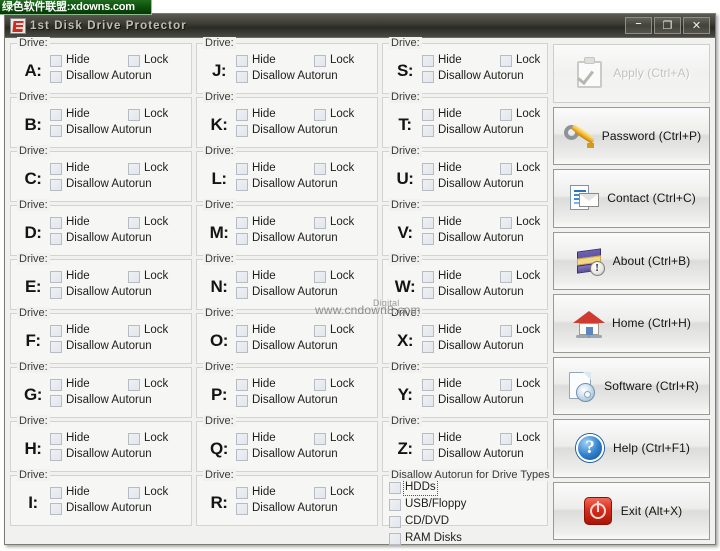 The image size is (720, 551). I want to click on autorun-type-checkbox-hdds: HDDs, so click(429, 487).